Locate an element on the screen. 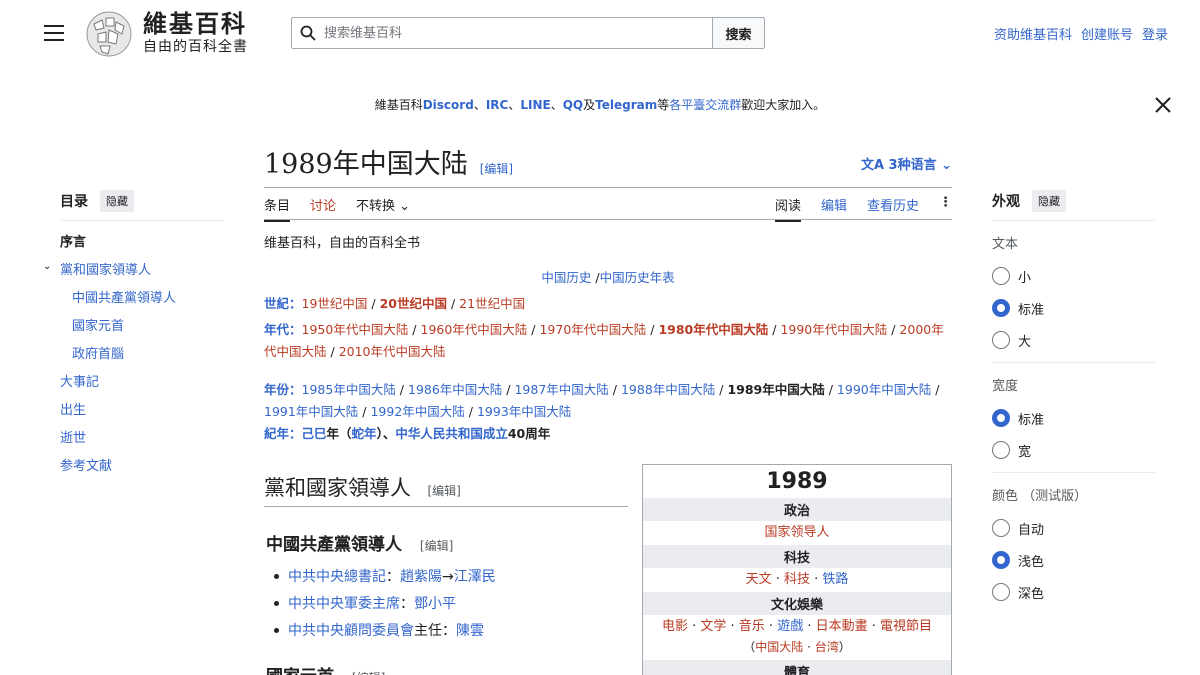  year-link: 1988年中国大陆 is located at coordinates (668, 389).